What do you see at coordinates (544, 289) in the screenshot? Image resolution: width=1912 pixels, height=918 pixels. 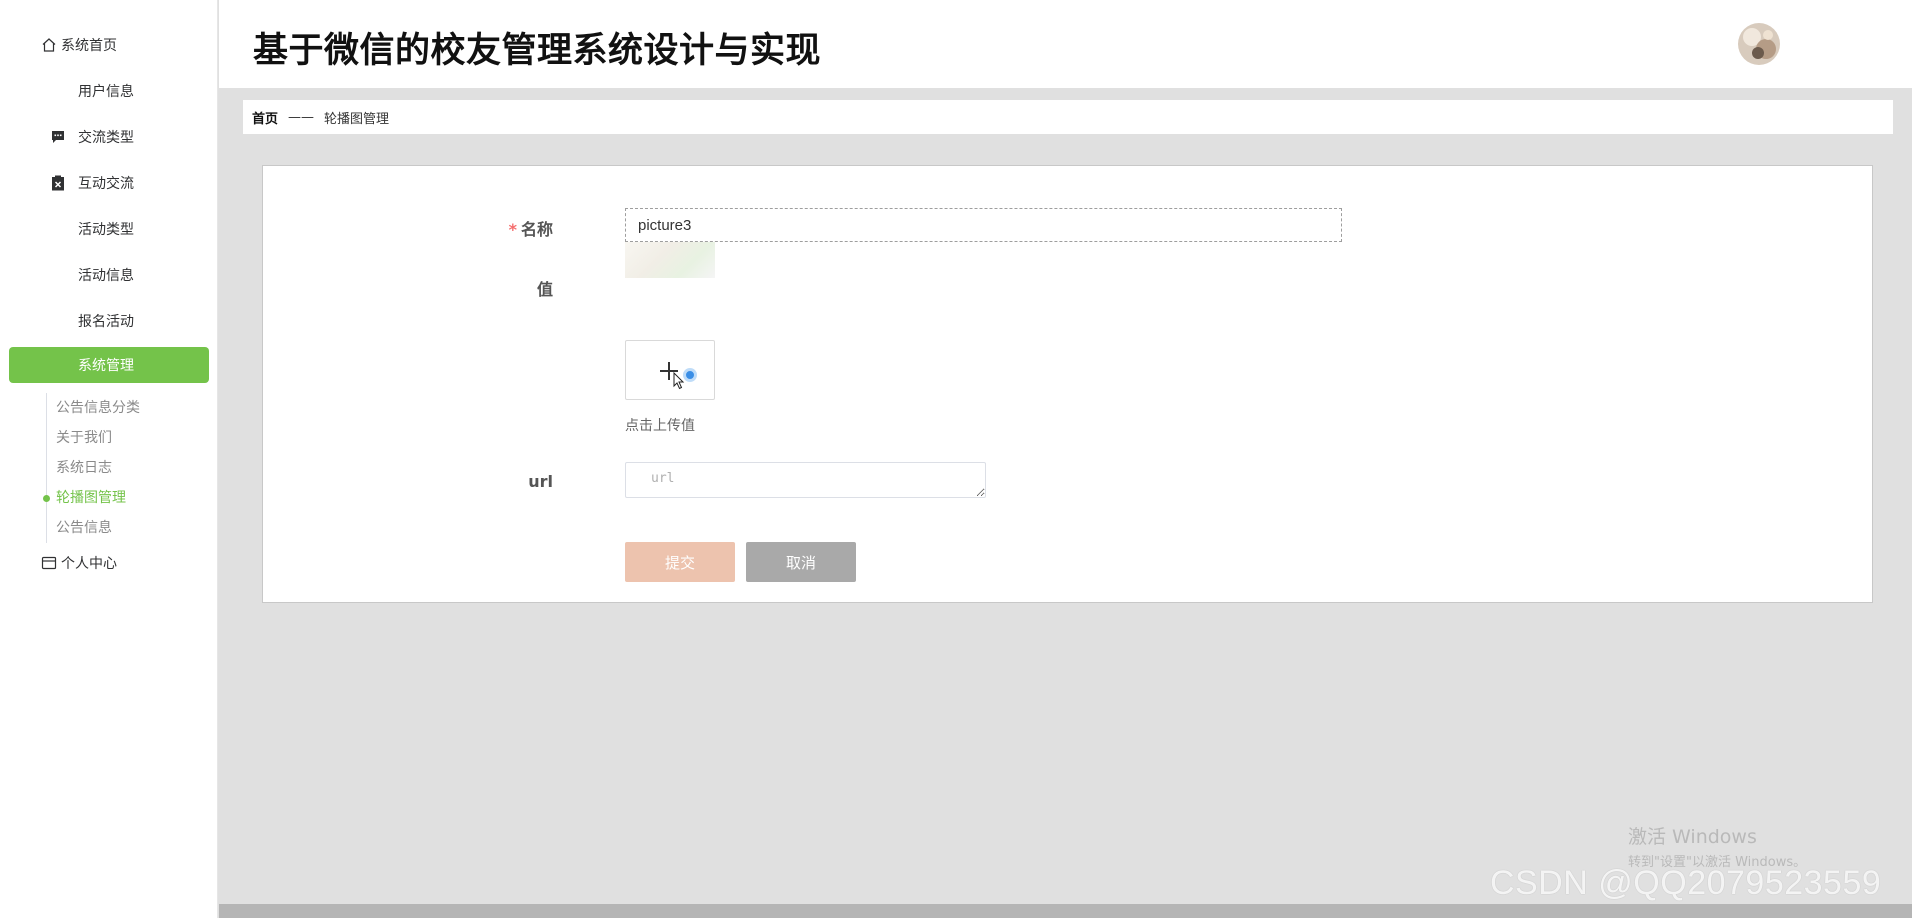 I see `value-label: 值` at bounding box center [544, 289].